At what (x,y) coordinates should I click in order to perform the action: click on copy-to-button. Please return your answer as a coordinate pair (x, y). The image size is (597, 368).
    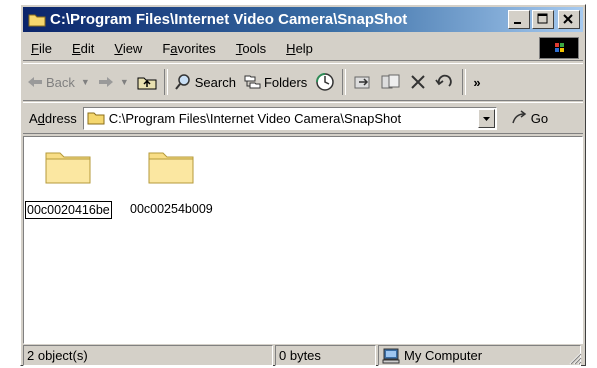
    Looking at the image, I should click on (391, 82).